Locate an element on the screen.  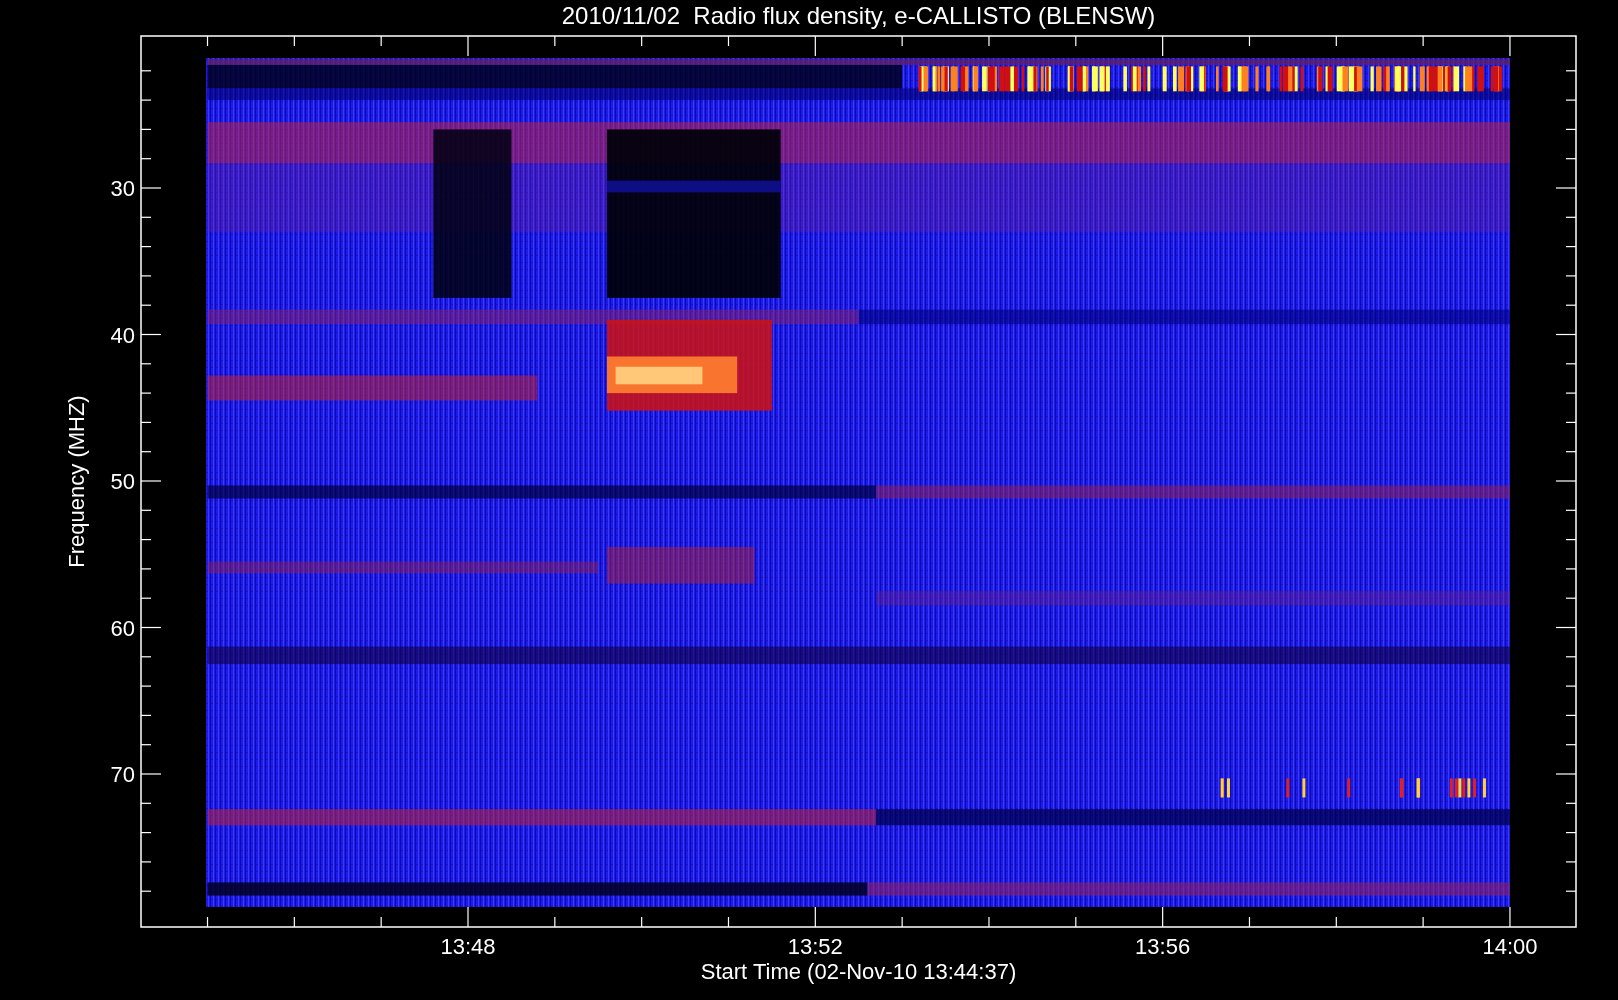
y-axis-label: Frequency (MHZ) is located at coordinates (76, 481).